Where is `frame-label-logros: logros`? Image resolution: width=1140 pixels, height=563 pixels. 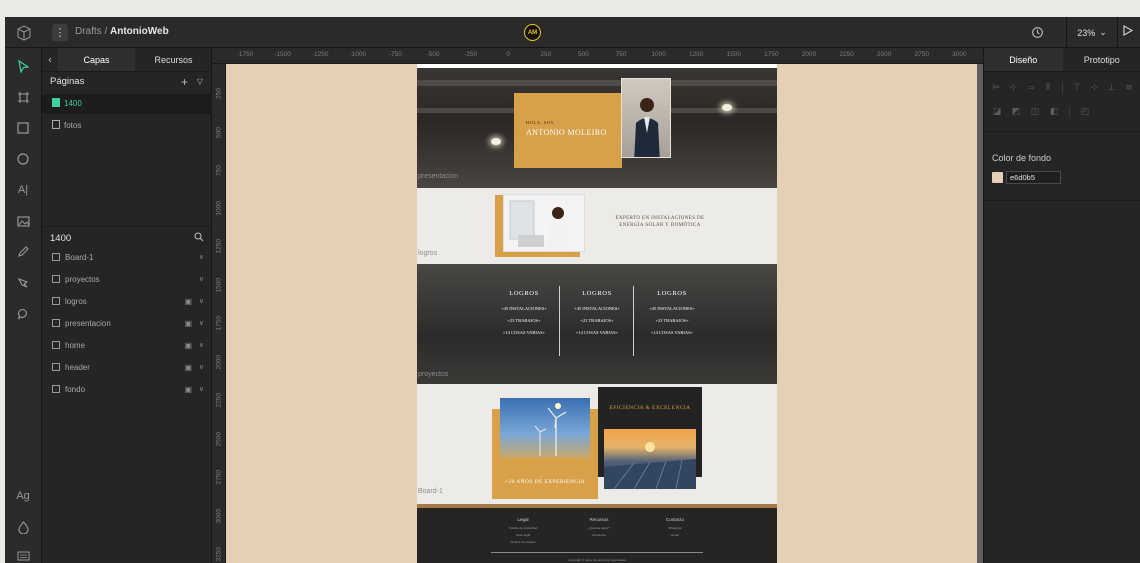
frame-label-logros: logros is located at coordinates (427, 253).